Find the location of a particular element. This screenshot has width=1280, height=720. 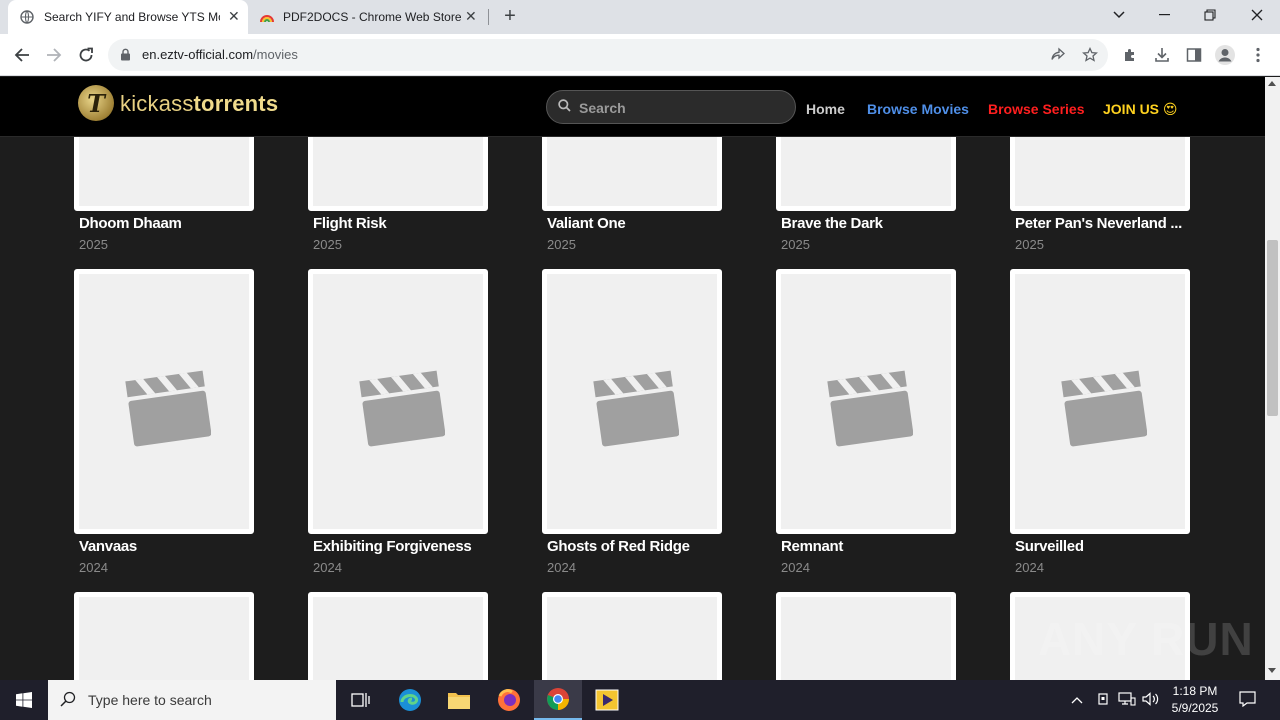

minimize-icon is located at coordinates (1164, 15).